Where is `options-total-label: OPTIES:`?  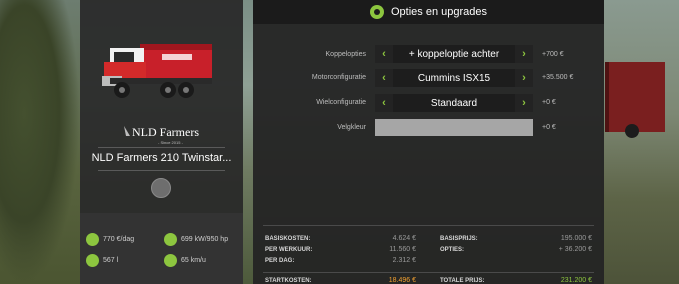 options-total-label: OPTIES: is located at coordinates (452, 250).